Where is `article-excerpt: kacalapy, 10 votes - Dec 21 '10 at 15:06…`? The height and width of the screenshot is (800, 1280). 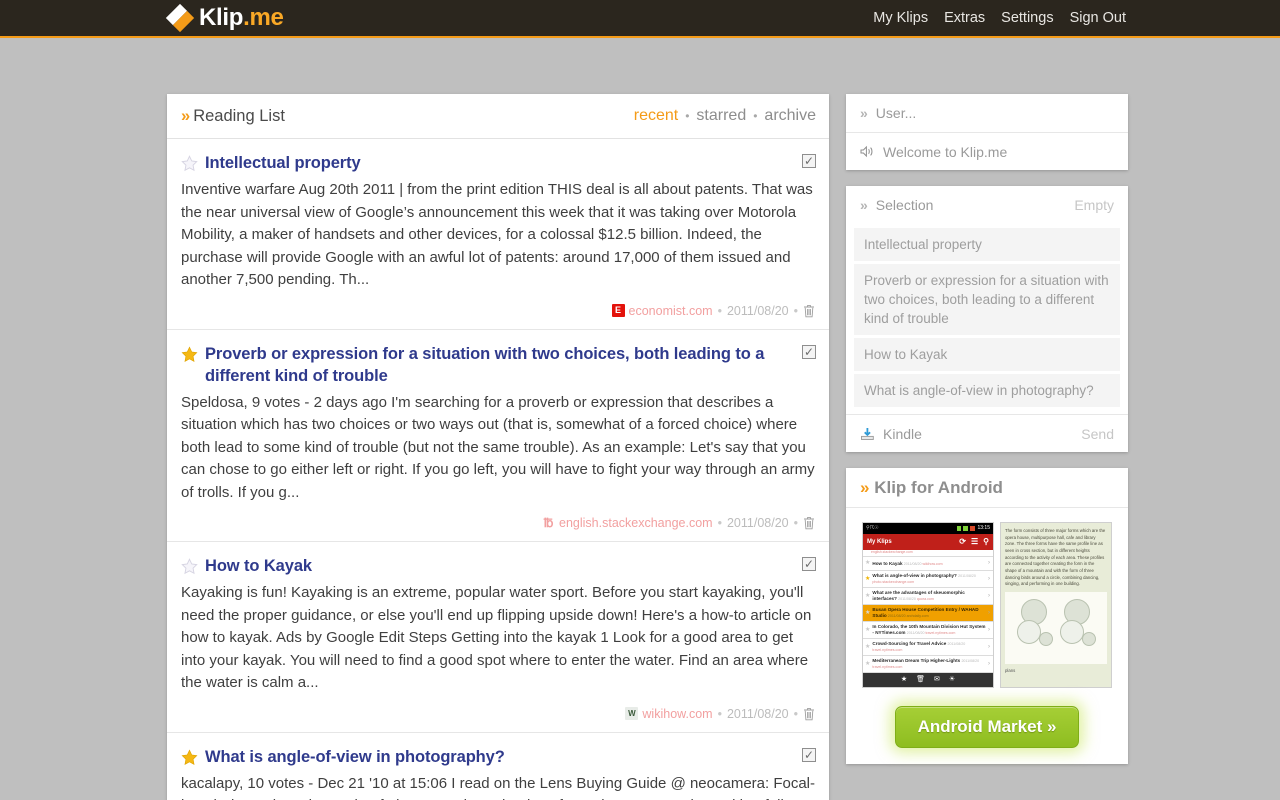 article-excerpt: kacalapy, 10 votes - Dec 21 '10 at 15:06… is located at coordinates (498, 787).